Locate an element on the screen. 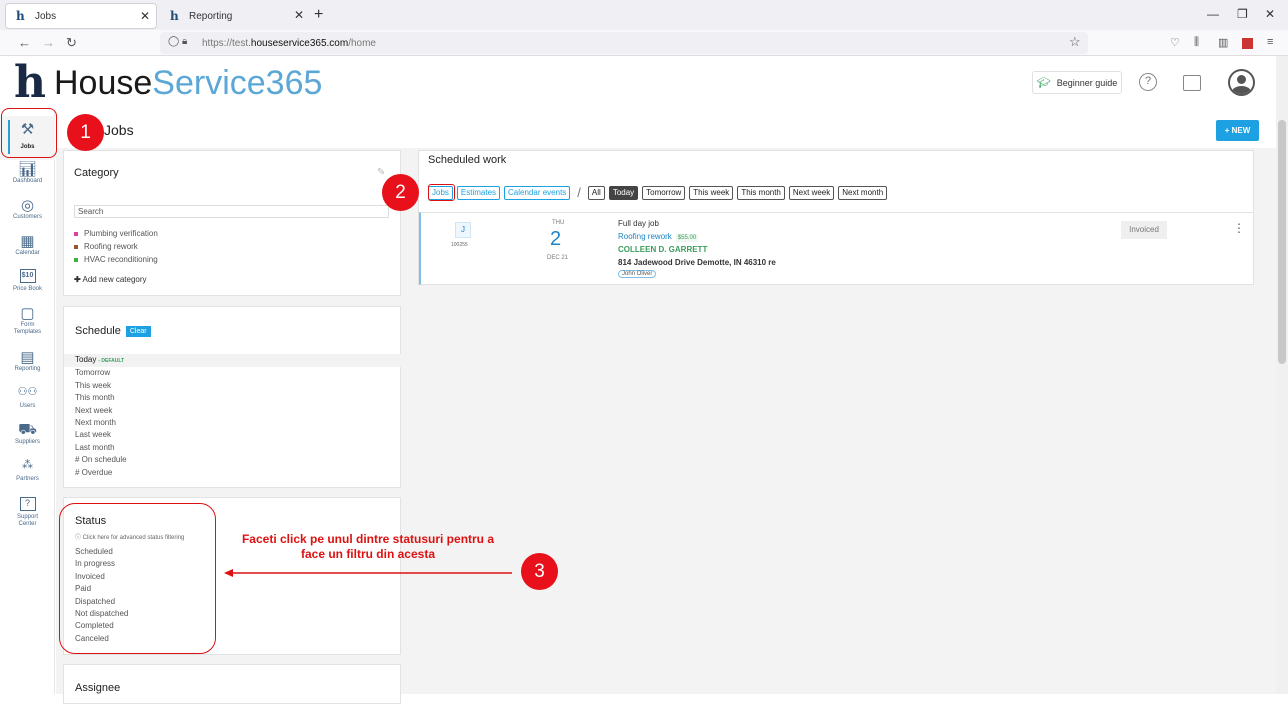 Image resolution: width=1288 pixels, height=704 pixels. sidebar-item-calendar: ▦ Calendar is located at coordinates (27, 244).